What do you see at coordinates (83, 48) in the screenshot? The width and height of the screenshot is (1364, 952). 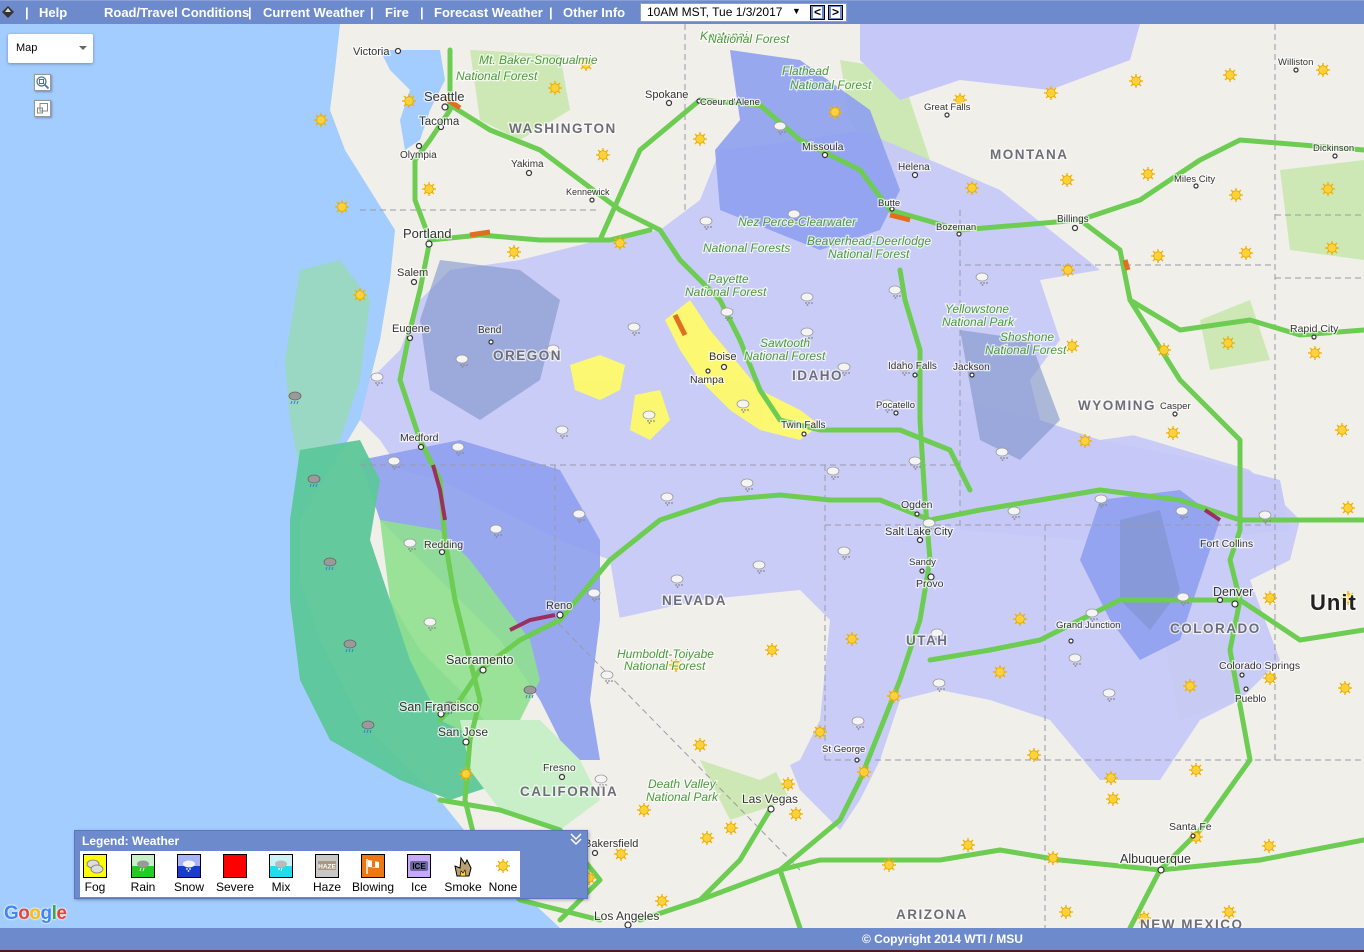 I see `chevron-down-icon` at bounding box center [83, 48].